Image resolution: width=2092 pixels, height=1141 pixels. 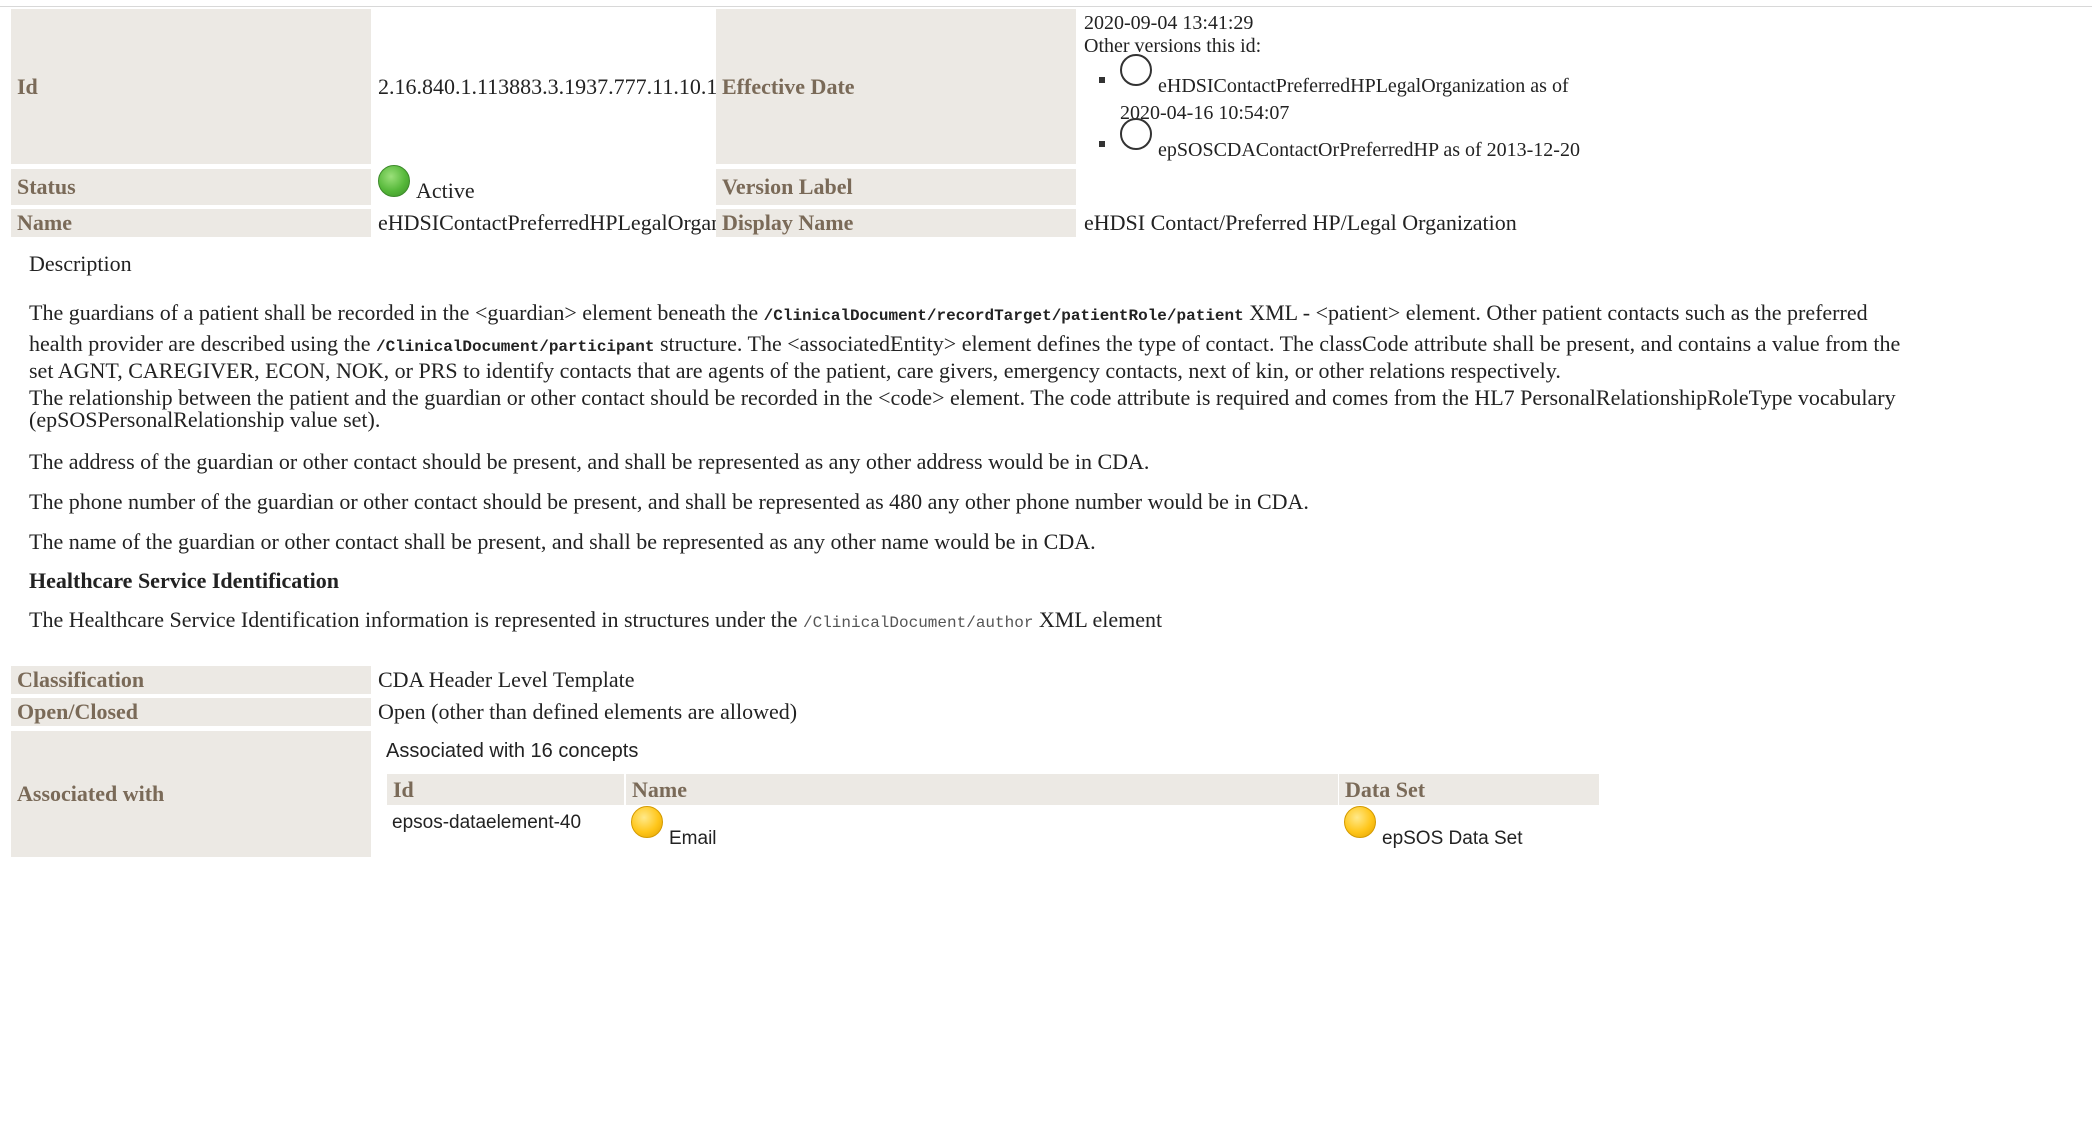 What do you see at coordinates (205, 419) in the screenshot?
I see `paragraph-line: (epSOSPersonalRelationship value set).` at bounding box center [205, 419].